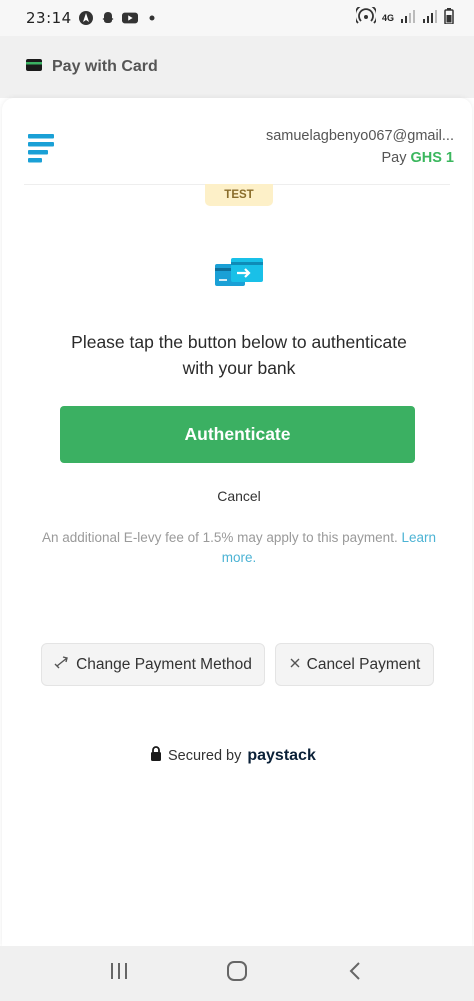 The image size is (474, 1001). What do you see at coordinates (156, 755) in the screenshot?
I see `lock-icon` at bounding box center [156, 755].